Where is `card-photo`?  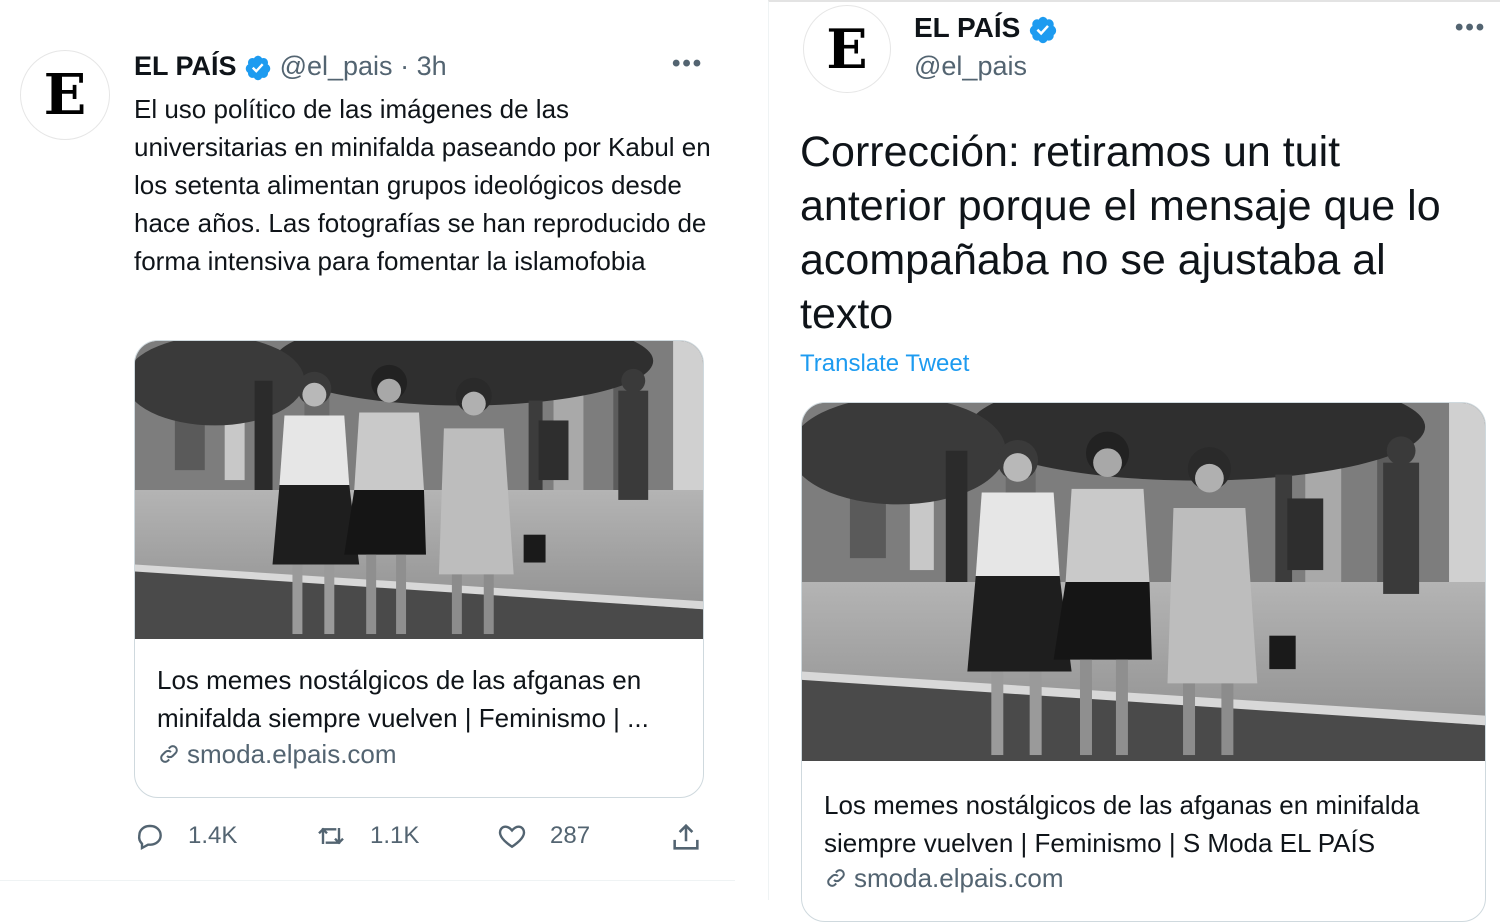 card-photo is located at coordinates (419, 490).